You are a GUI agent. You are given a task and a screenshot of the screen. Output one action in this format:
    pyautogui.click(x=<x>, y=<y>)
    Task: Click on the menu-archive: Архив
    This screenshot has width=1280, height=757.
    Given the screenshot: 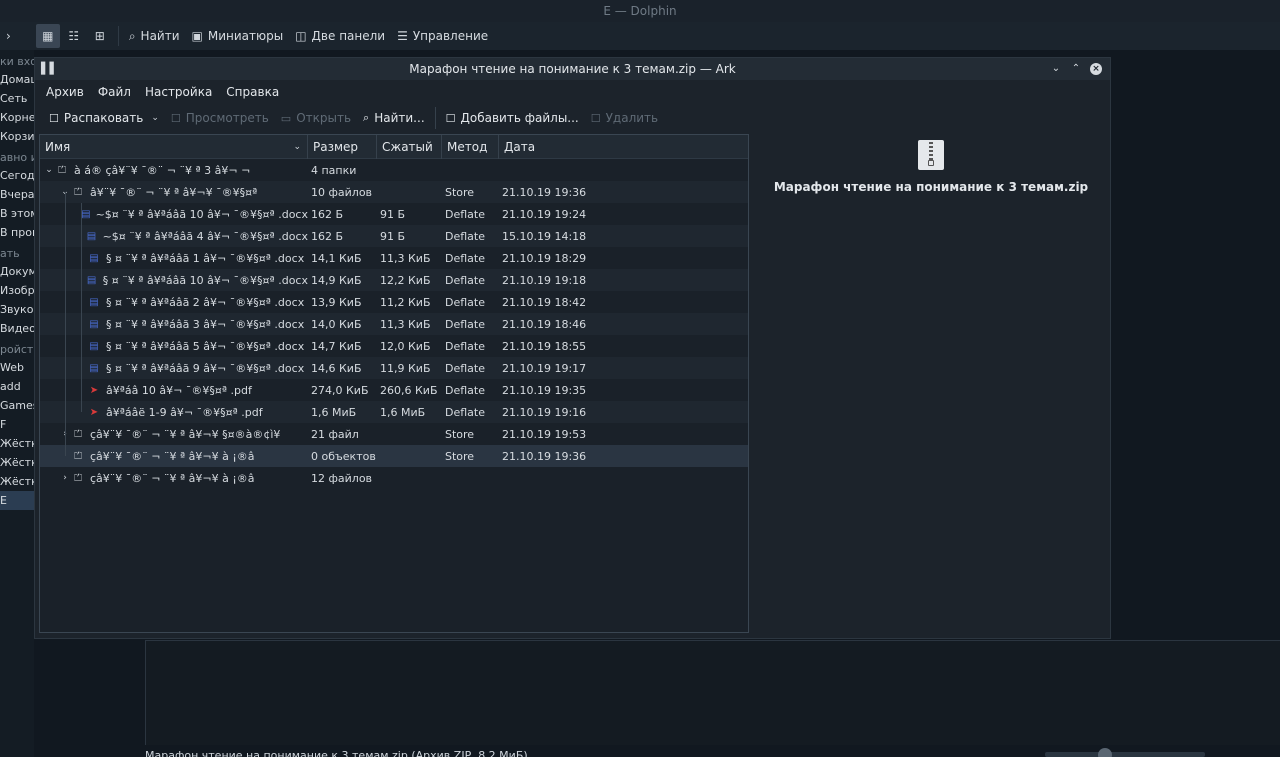 What is the action you would take?
    pyautogui.click(x=65, y=92)
    